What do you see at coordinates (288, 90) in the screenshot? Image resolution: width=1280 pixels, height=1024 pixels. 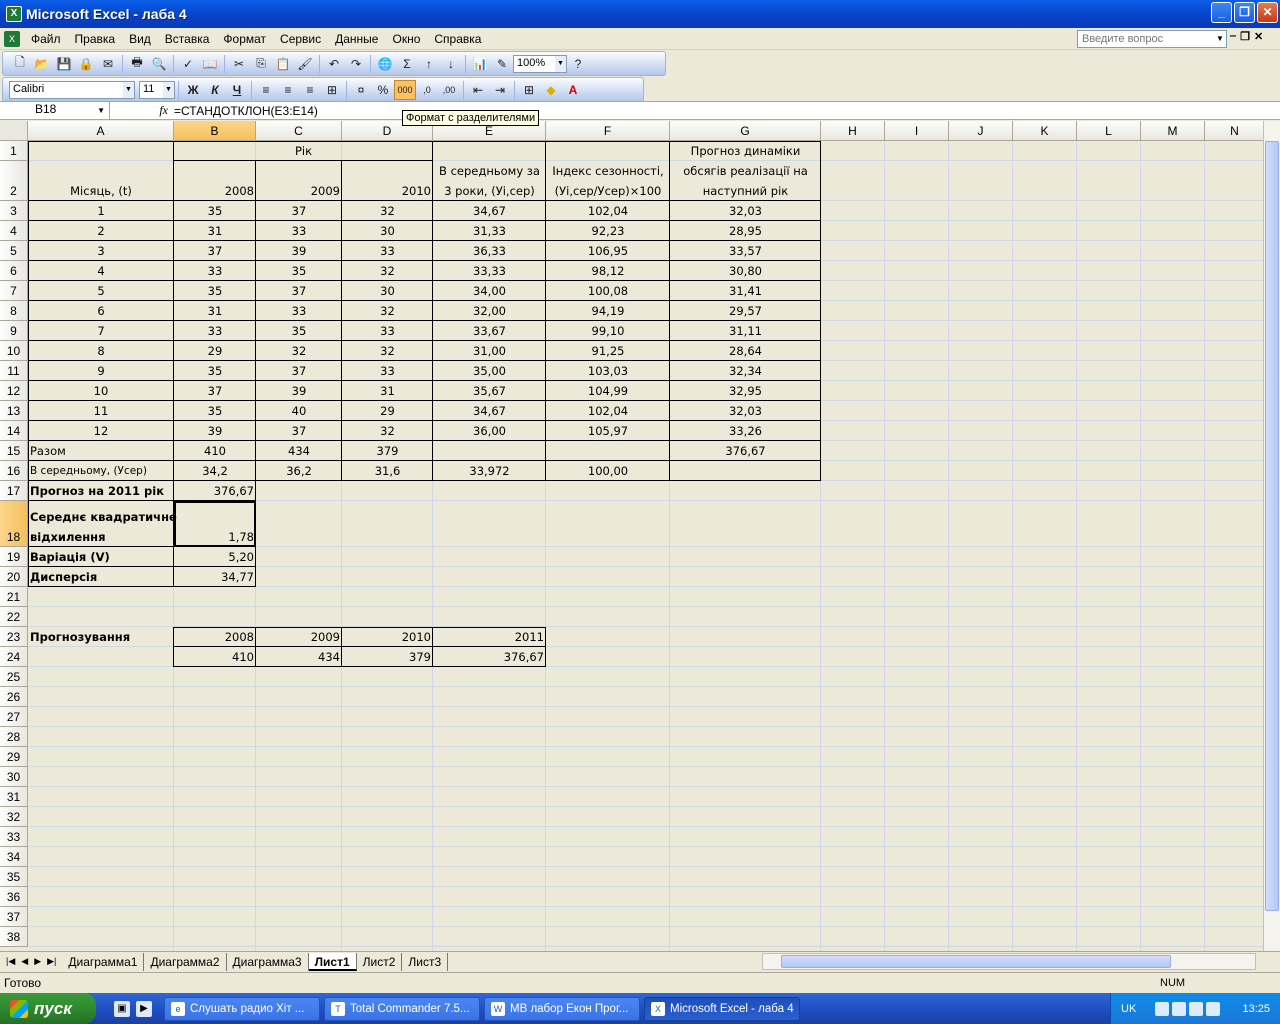 I see `align-center-icon: ≡` at bounding box center [288, 90].